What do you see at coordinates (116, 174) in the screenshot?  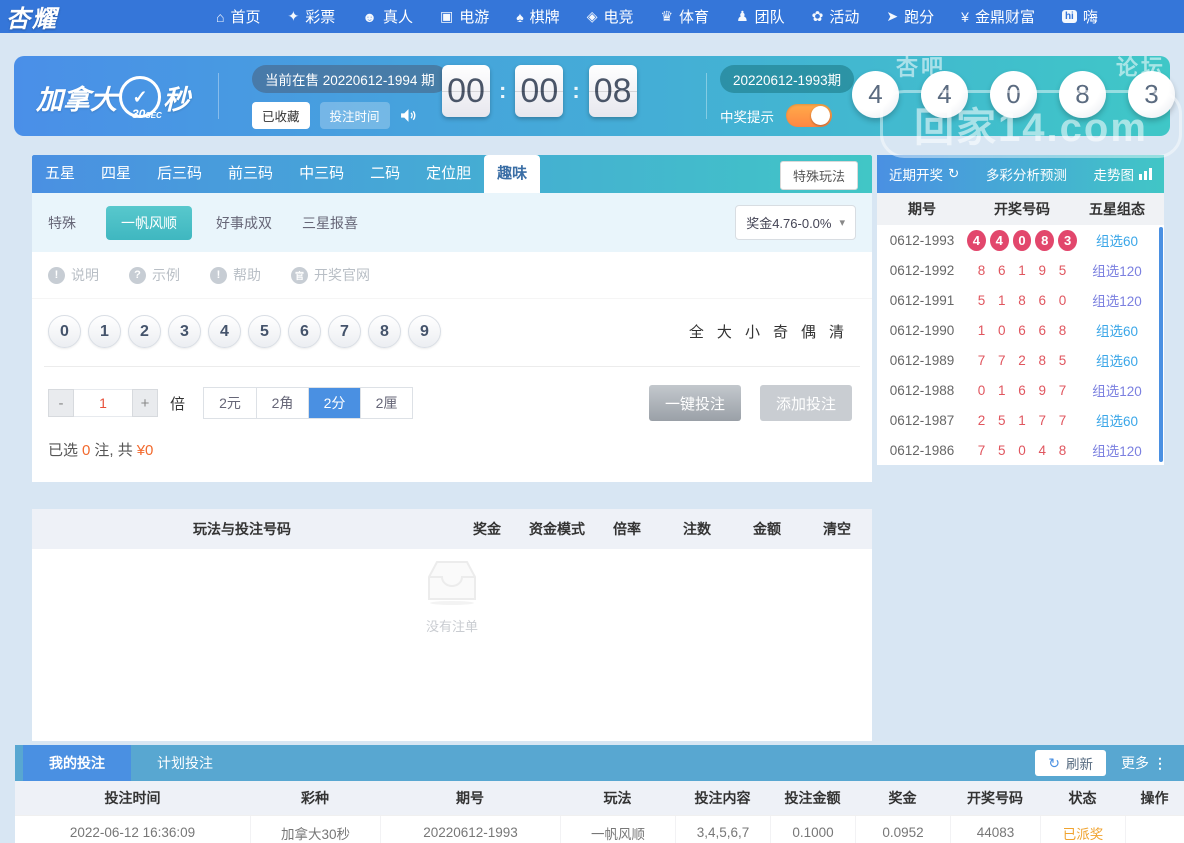 I see `tab-sixing: 四星` at bounding box center [116, 174].